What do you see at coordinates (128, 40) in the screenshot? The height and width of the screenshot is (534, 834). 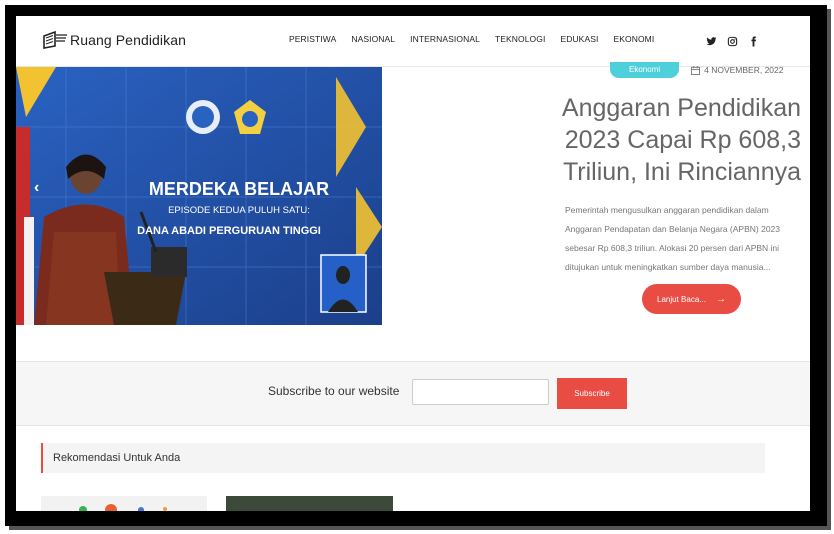 I see `site-name: Ruang Pendidikan` at bounding box center [128, 40].